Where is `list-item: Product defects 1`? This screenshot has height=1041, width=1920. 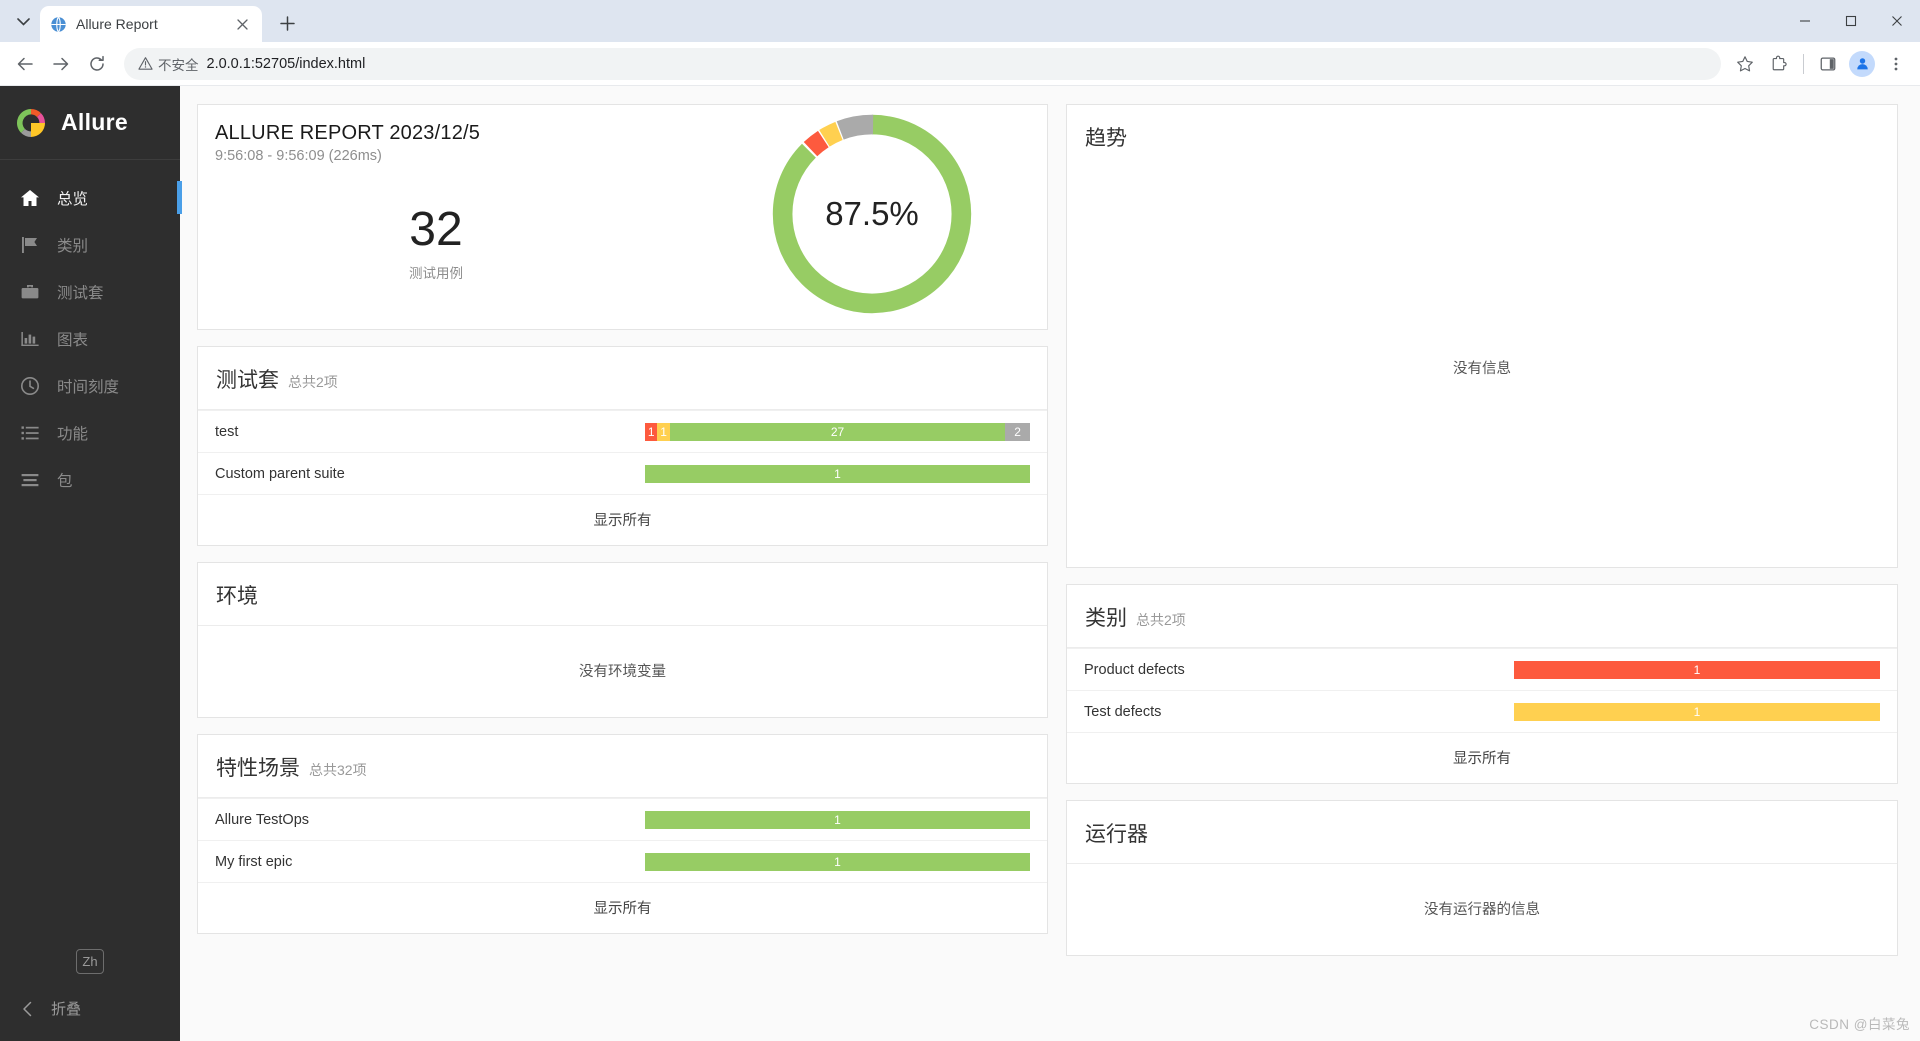 list-item: Product defects 1 is located at coordinates (1482, 669).